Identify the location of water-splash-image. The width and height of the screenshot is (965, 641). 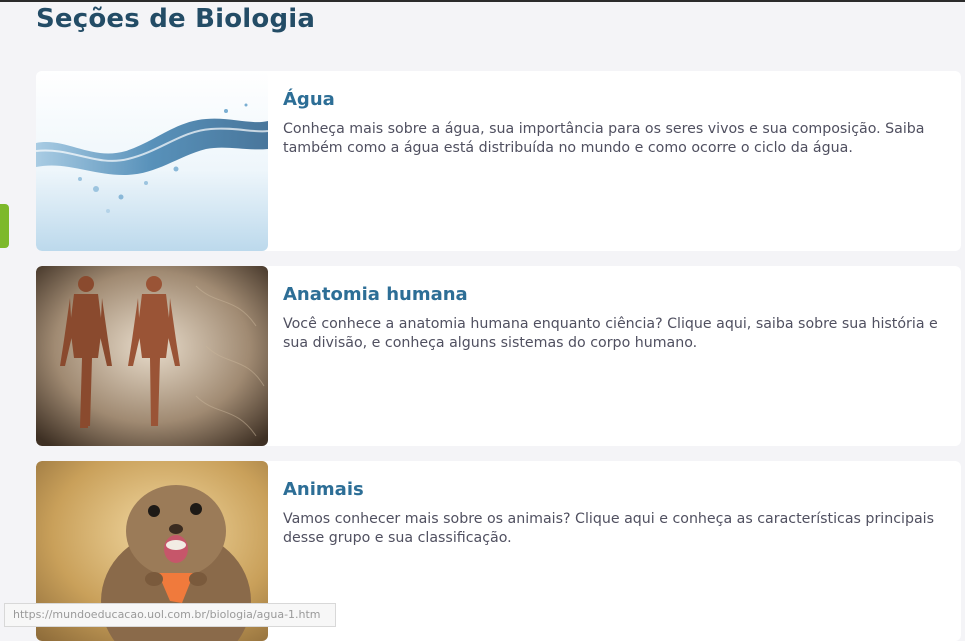
(152, 161).